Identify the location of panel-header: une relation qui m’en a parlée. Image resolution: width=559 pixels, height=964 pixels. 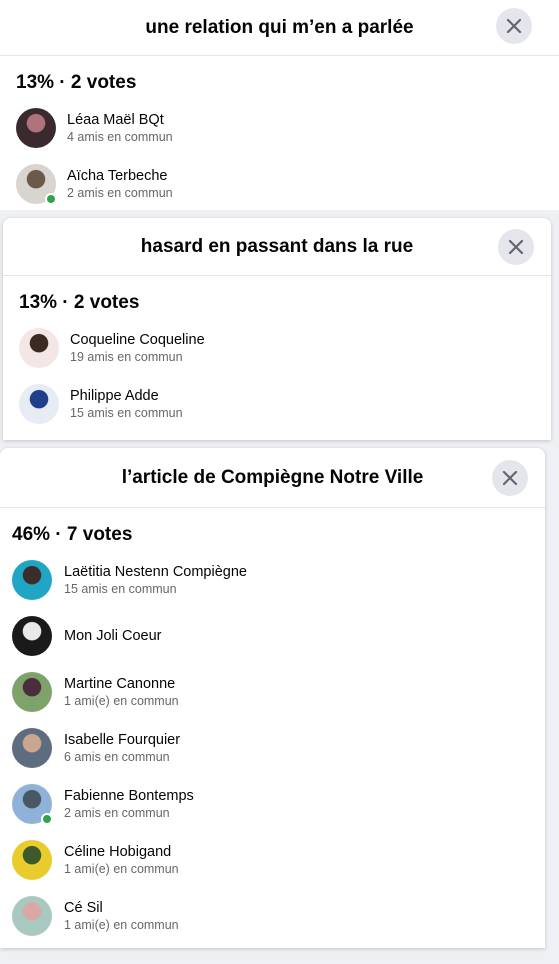
(279, 28).